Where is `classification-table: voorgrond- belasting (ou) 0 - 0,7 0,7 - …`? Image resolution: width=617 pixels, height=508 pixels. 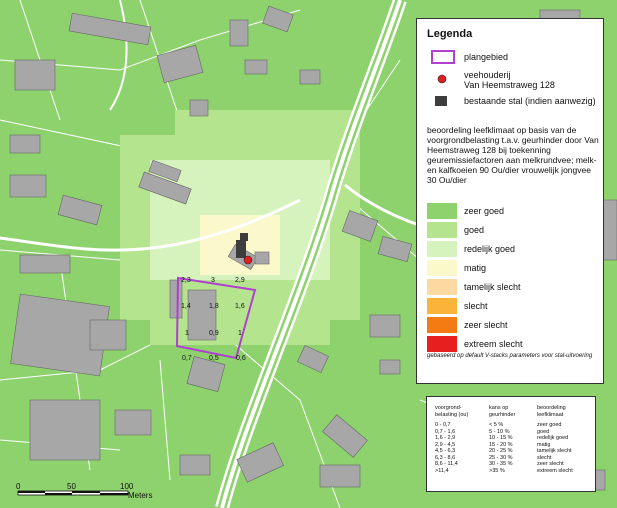 classification-table: voorgrond- belasting (ou) 0 - 0,7 0,7 - … is located at coordinates (511, 444).